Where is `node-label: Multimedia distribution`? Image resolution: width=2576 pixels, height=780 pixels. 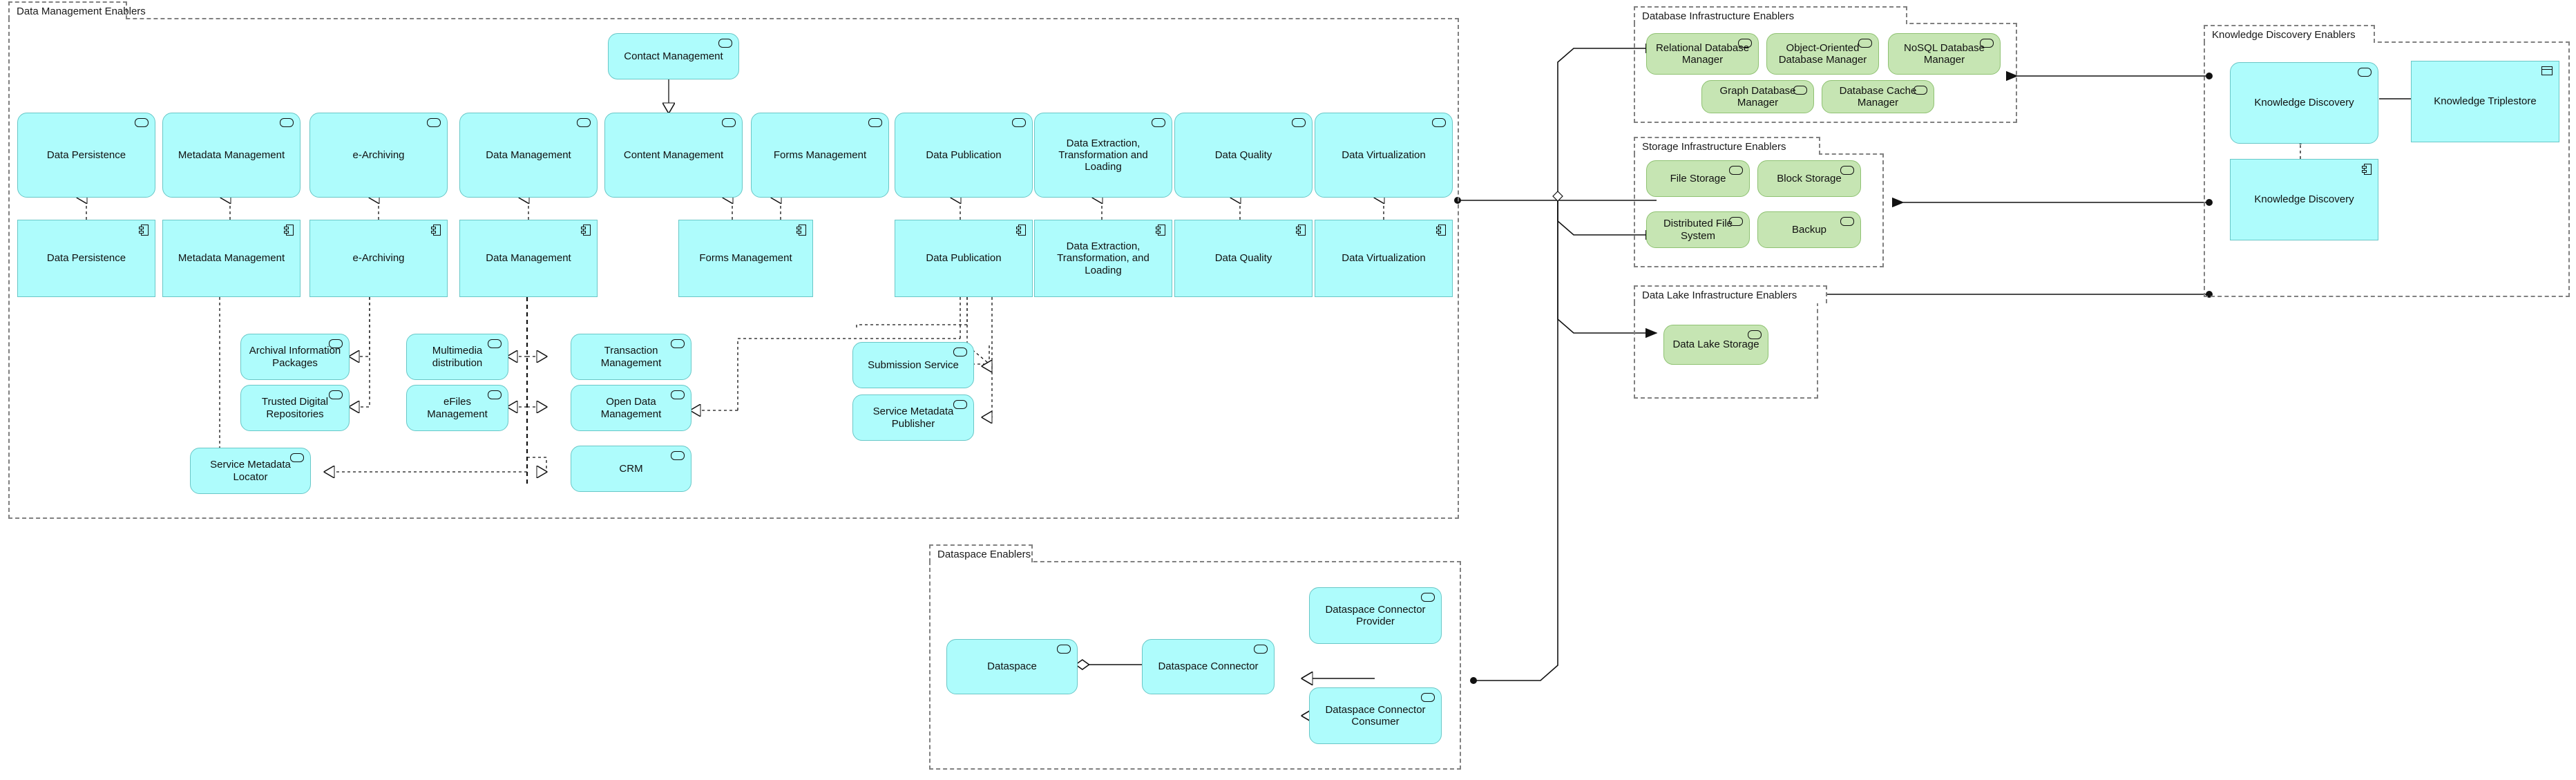 node-label: Multimedia distribution is located at coordinates (458, 357).